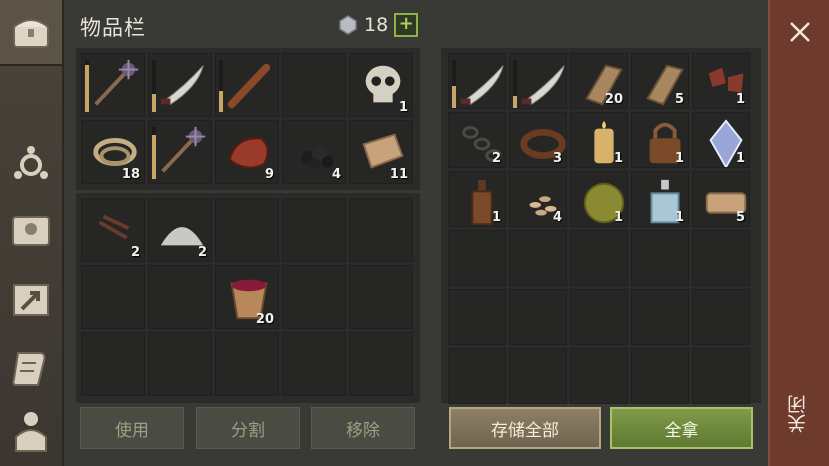  Describe the element at coordinates (557, 158) in the screenshot. I see `item-count: 3` at that location.